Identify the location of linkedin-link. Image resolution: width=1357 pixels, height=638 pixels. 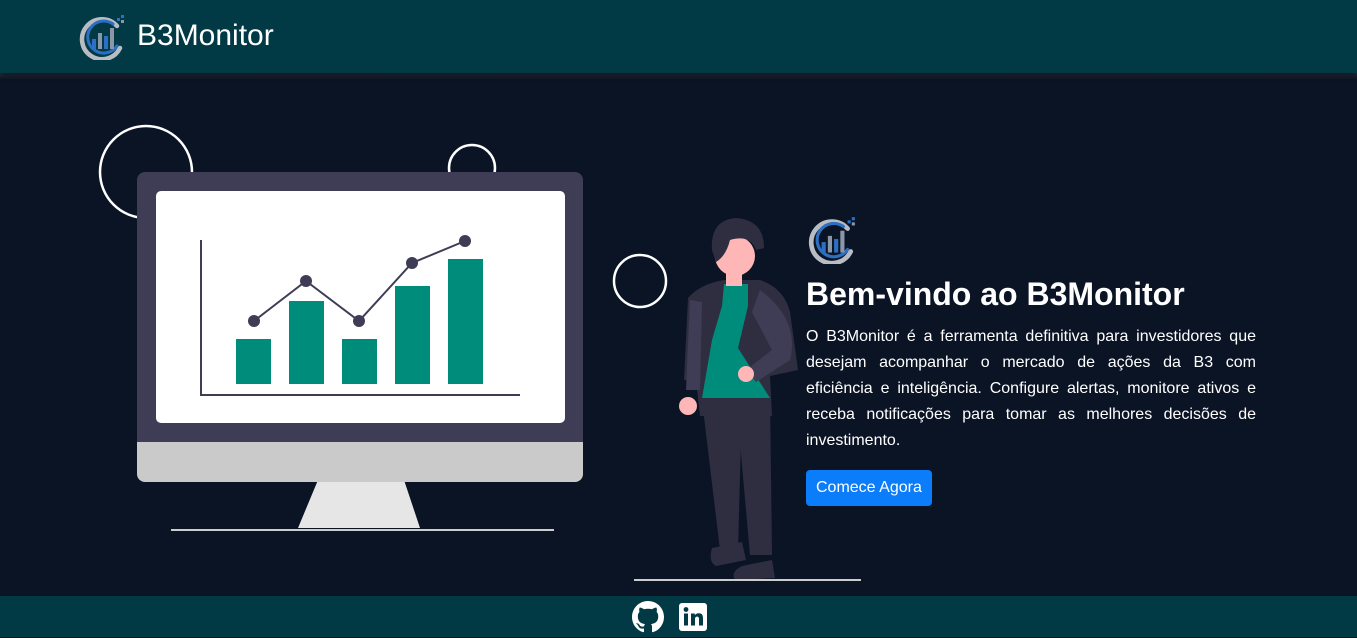
(693, 617).